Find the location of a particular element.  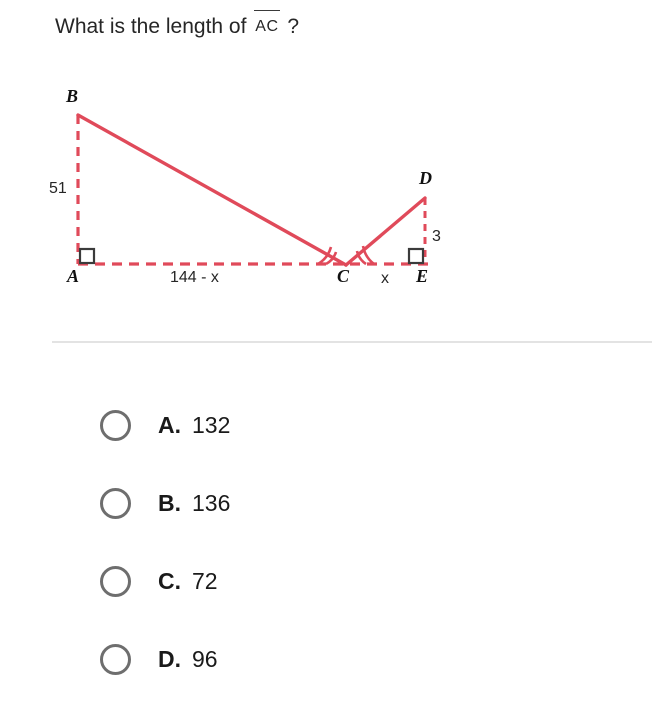

question-suffix: ? is located at coordinates (293, 26).